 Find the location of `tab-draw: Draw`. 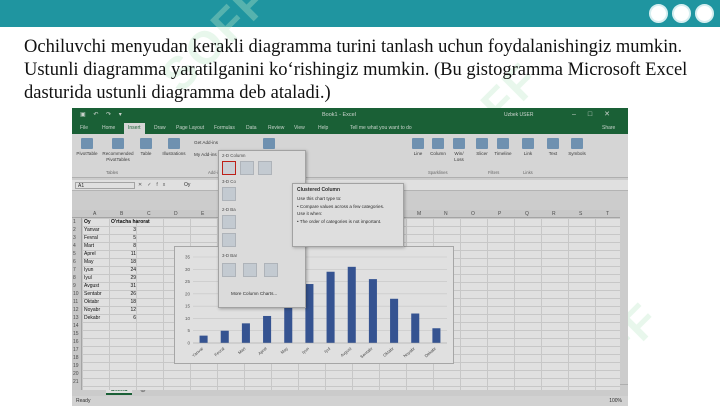

tab-draw: Draw is located at coordinates (160, 128).